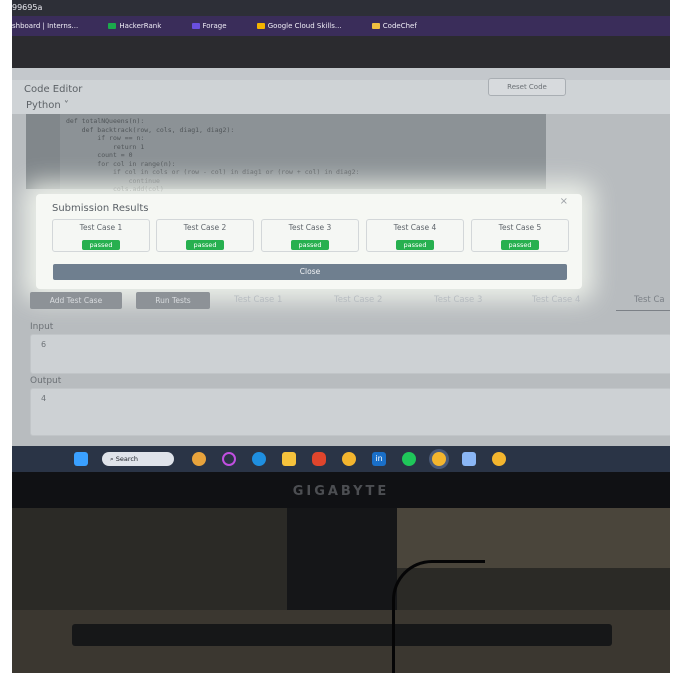  I want to click on chrome-icon, so click(349, 459).